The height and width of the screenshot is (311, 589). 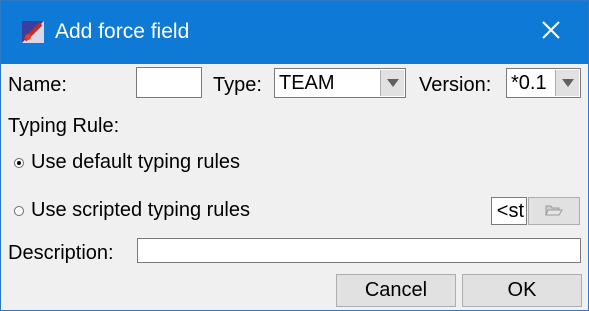 I want to click on version-select: *0.1, so click(x=543, y=83).